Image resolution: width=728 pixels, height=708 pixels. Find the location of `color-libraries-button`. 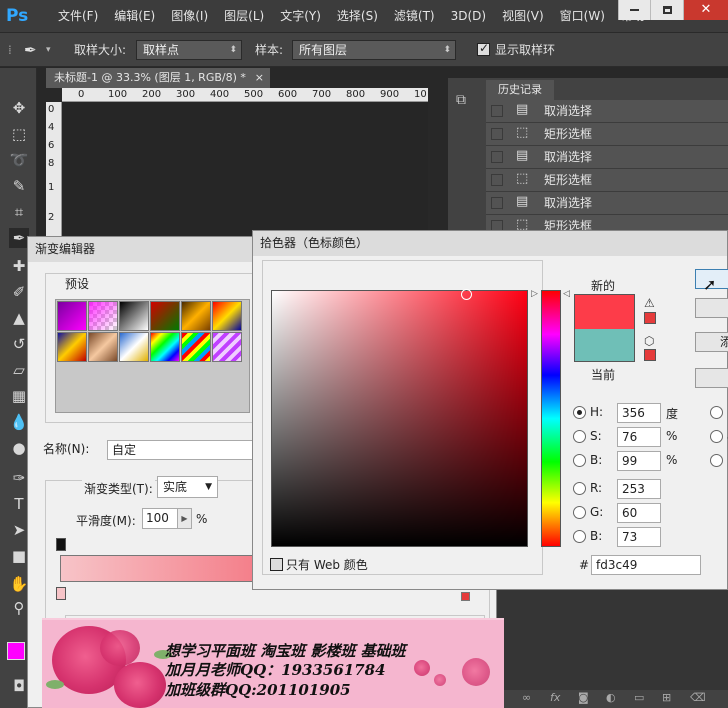

color-libraries-button is located at coordinates (711, 378).